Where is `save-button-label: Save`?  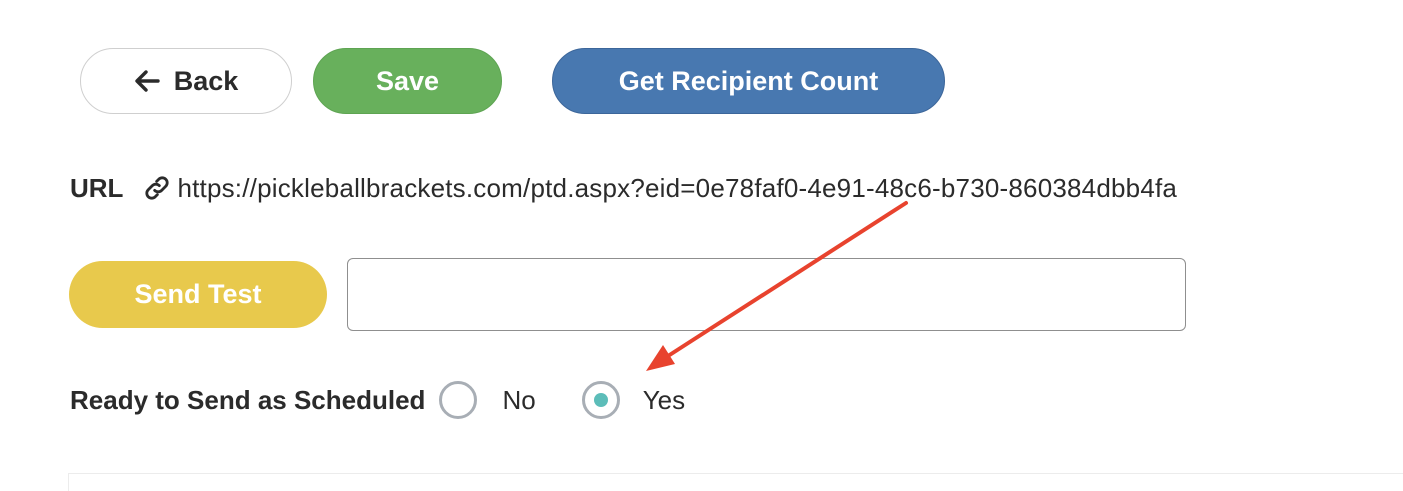
save-button-label: Save is located at coordinates (407, 80).